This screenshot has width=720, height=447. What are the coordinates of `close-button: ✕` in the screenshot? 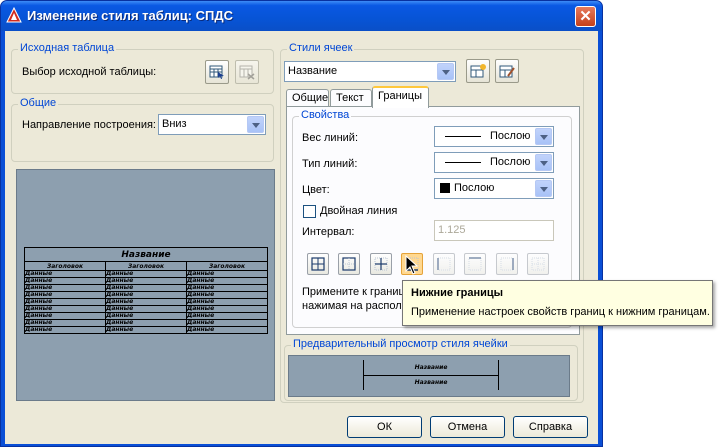 It's located at (585, 16).